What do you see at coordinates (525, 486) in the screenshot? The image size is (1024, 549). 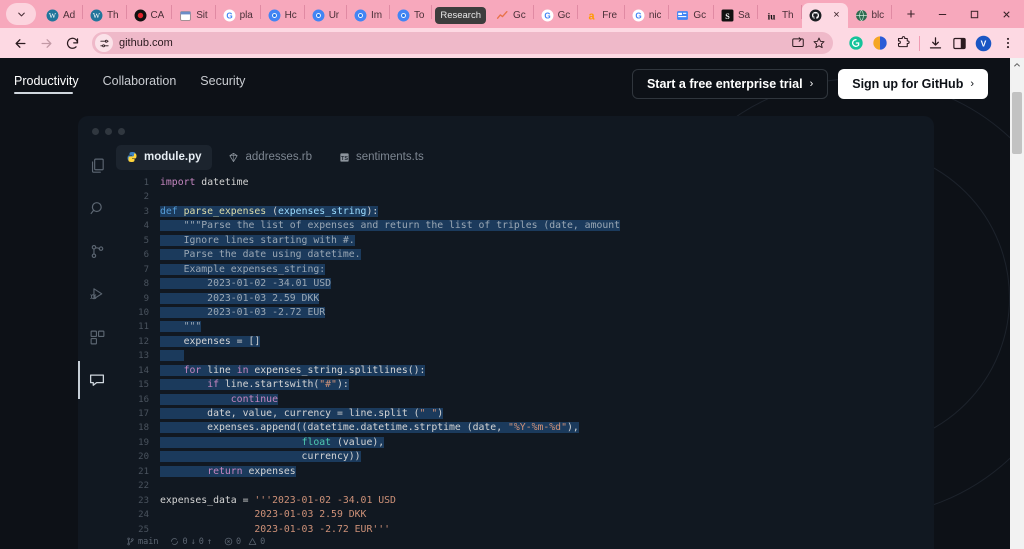 I see `code-line: 22` at bounding box center [525, 486].